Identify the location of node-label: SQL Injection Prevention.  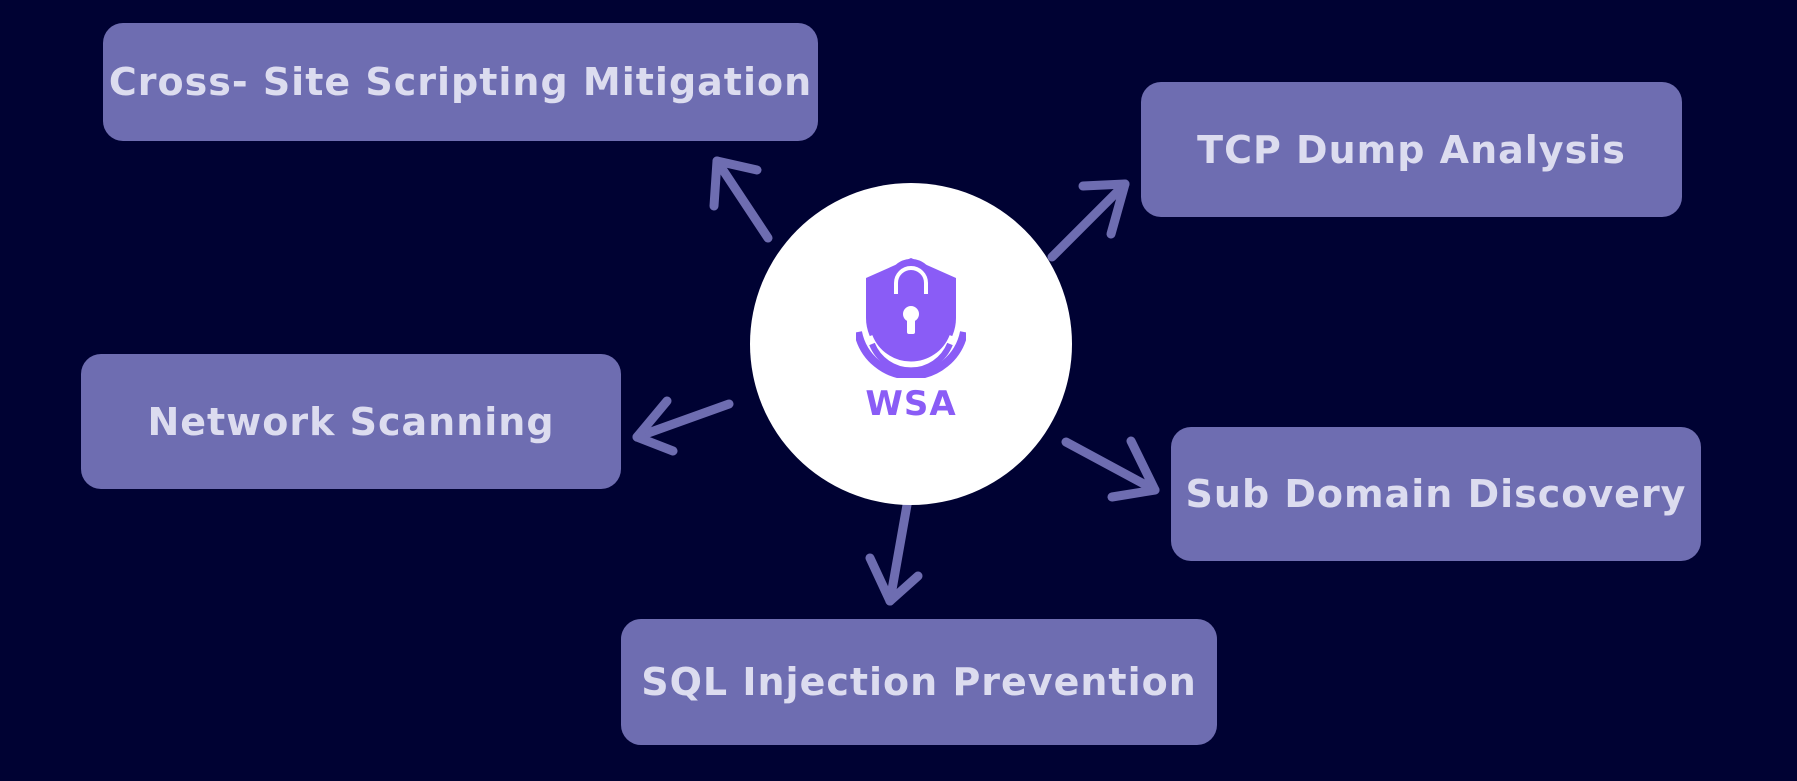
(919, 682).